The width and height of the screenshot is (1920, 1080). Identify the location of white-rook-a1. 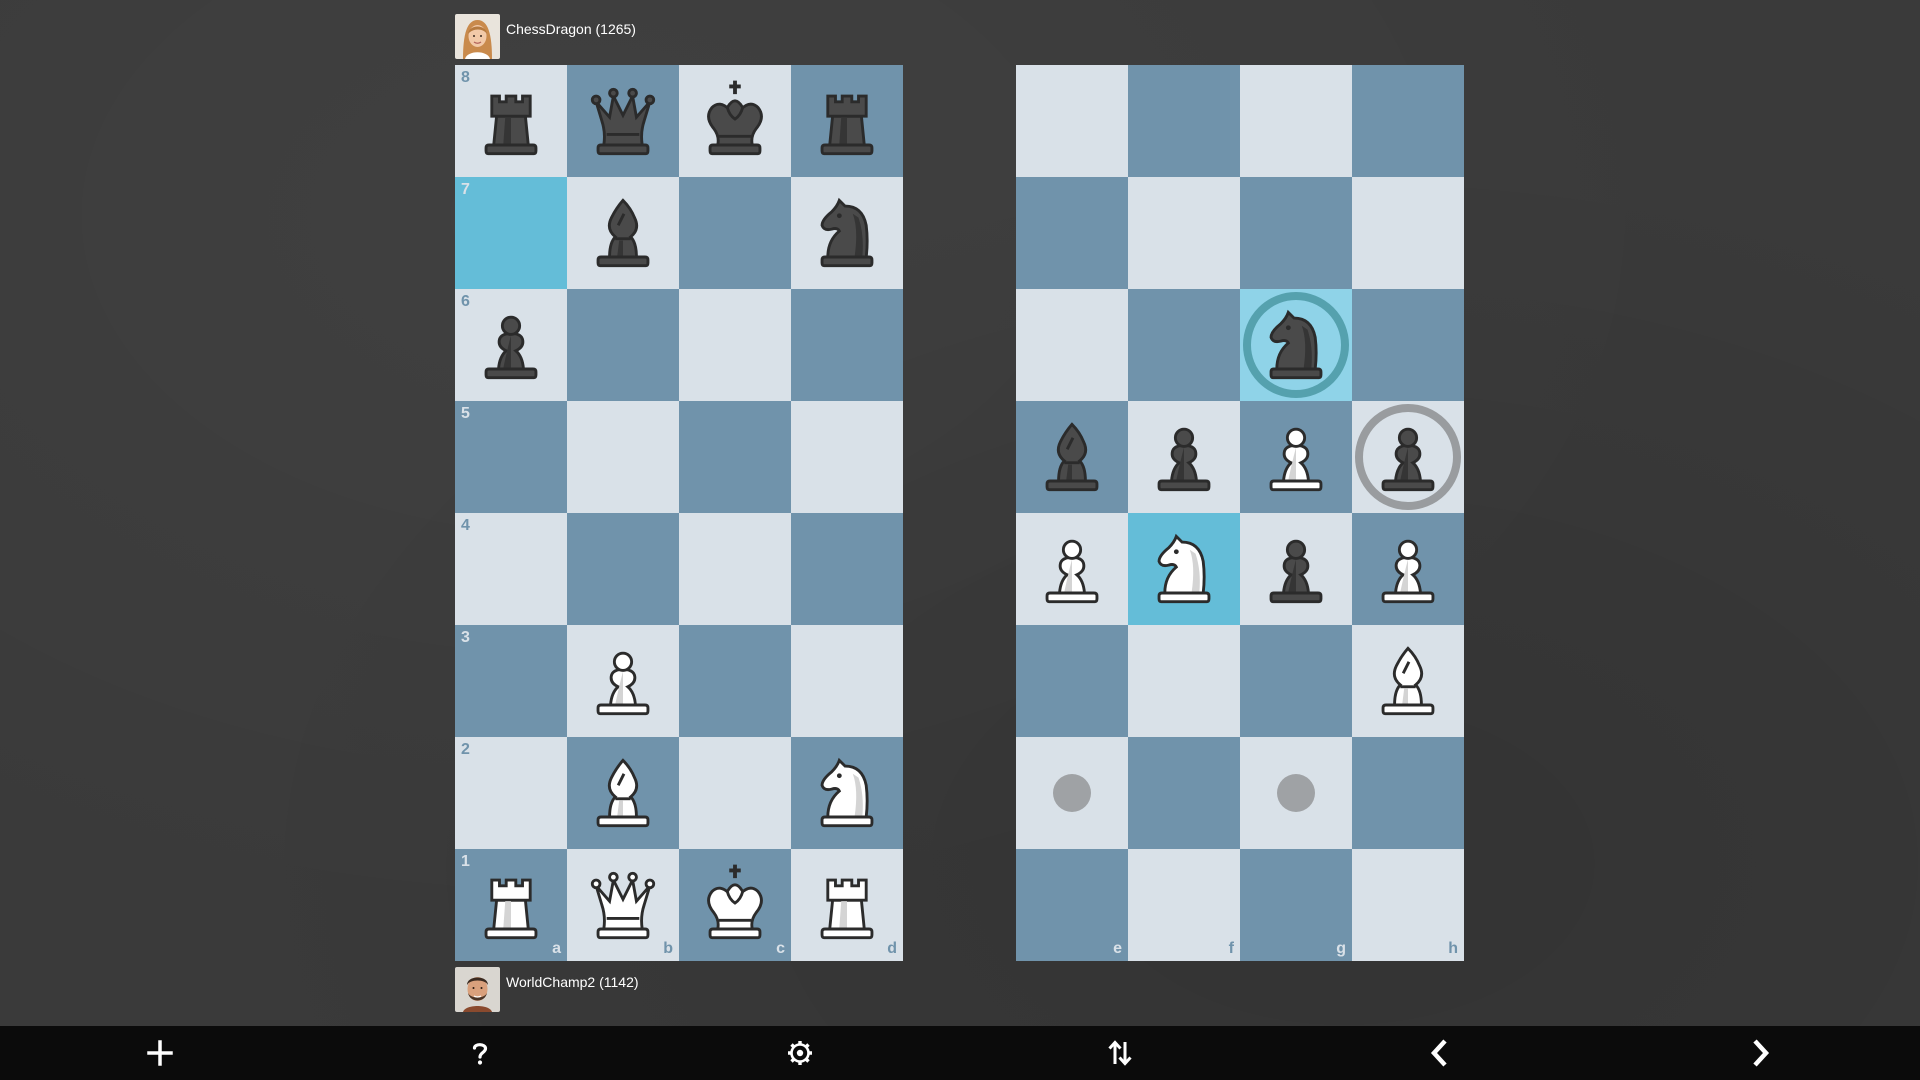
(511, 905).